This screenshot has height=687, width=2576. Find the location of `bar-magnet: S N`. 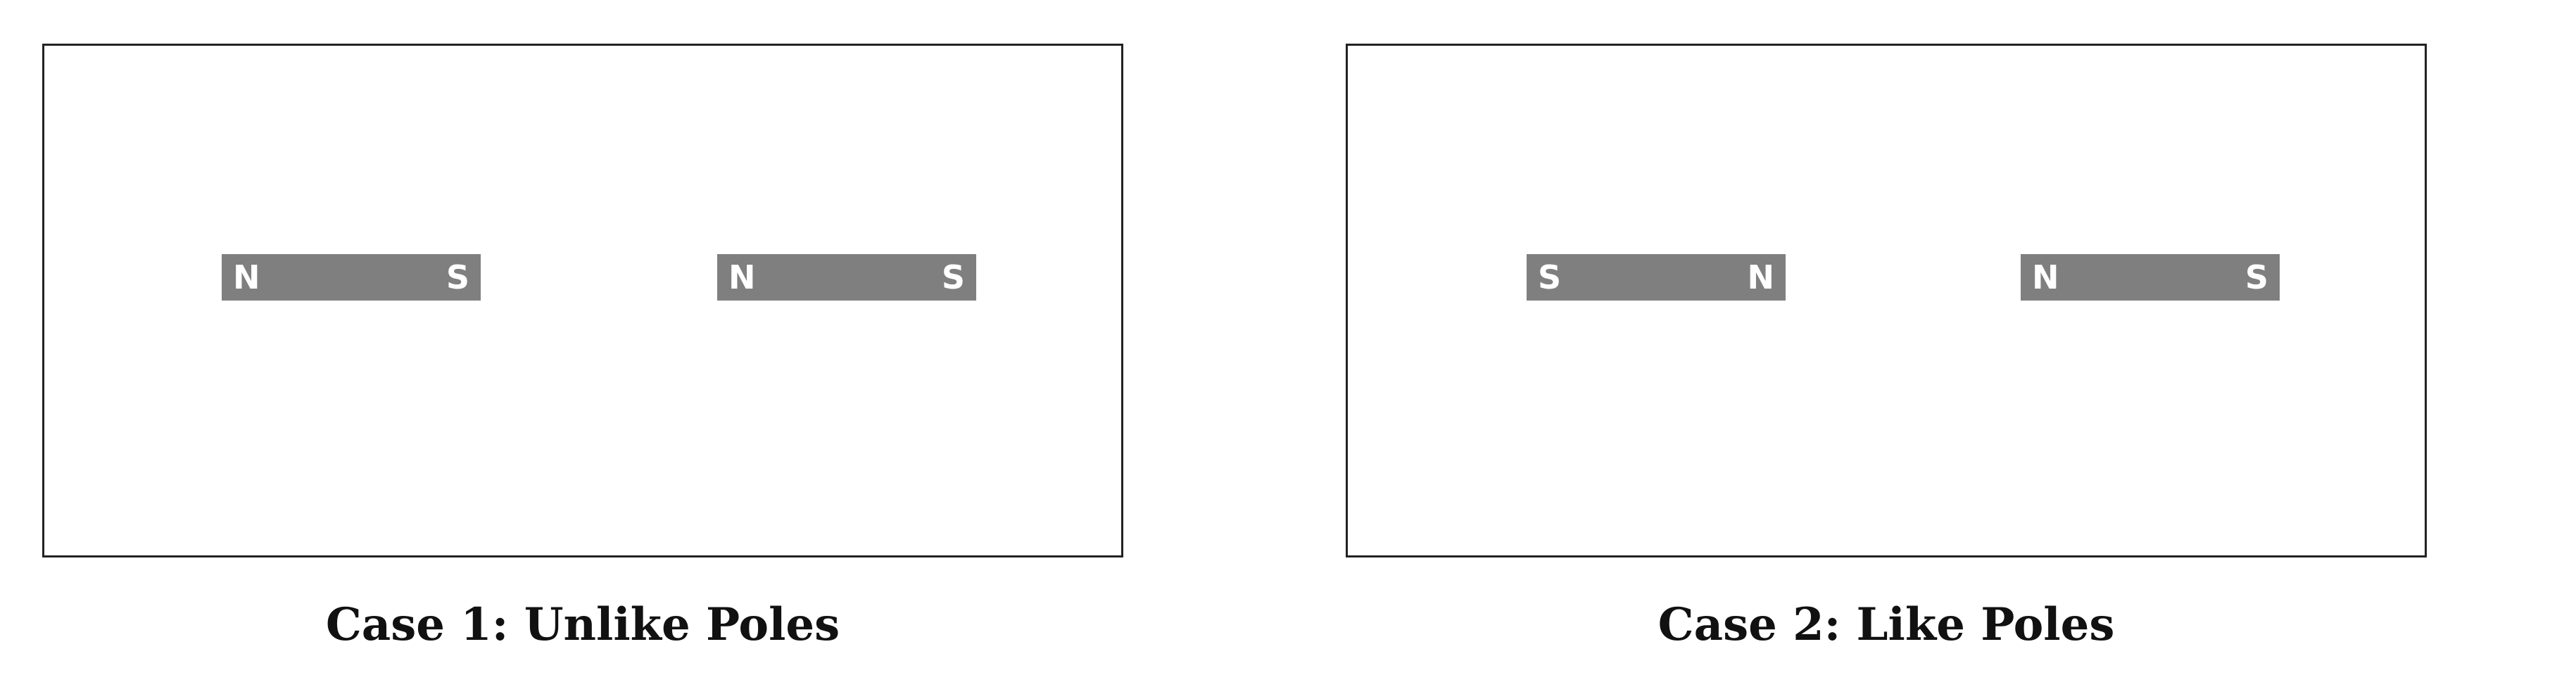

bar-magnet: S N is located at coordinates (1656, 277).